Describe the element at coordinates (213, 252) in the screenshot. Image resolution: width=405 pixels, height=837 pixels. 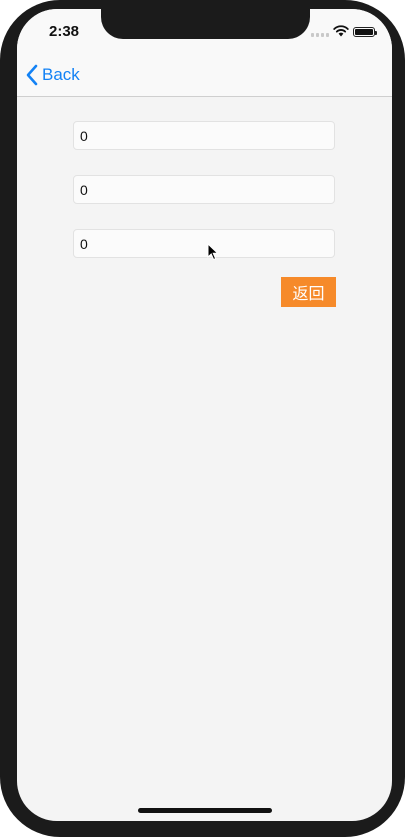
I see `mouse-cursor-icon` at that location.